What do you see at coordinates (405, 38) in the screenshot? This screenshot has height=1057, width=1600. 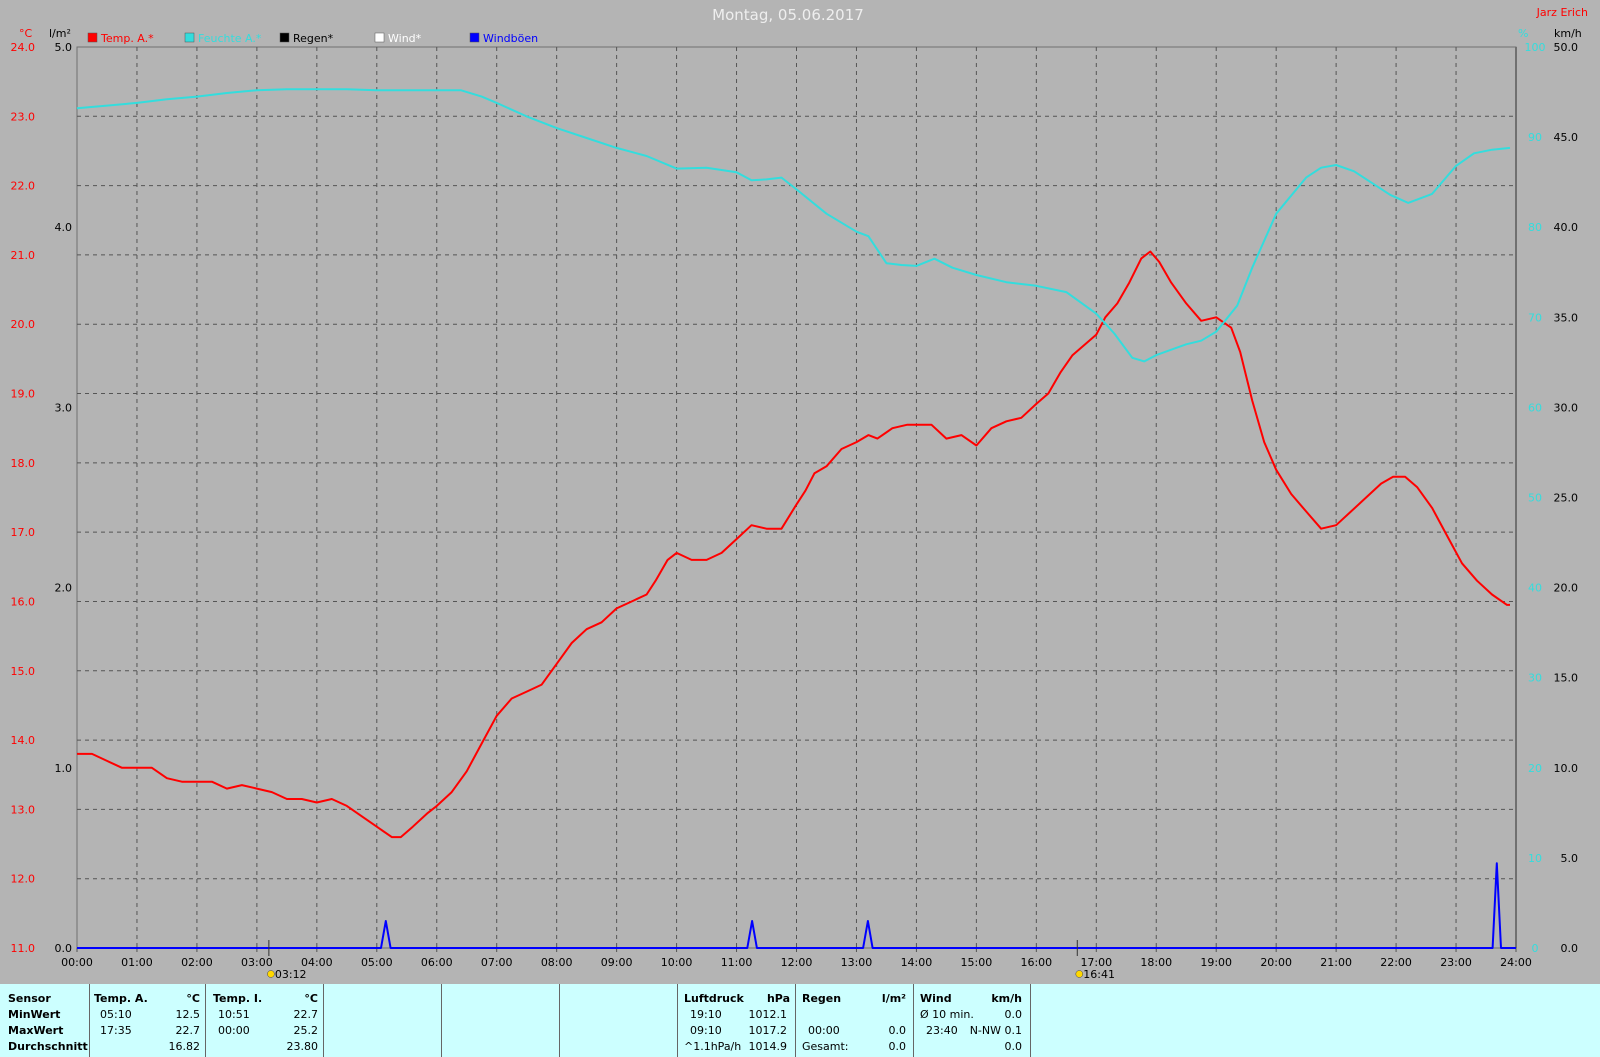 I see `legend-label-3: Wind*` at bounding box center [405, 38].